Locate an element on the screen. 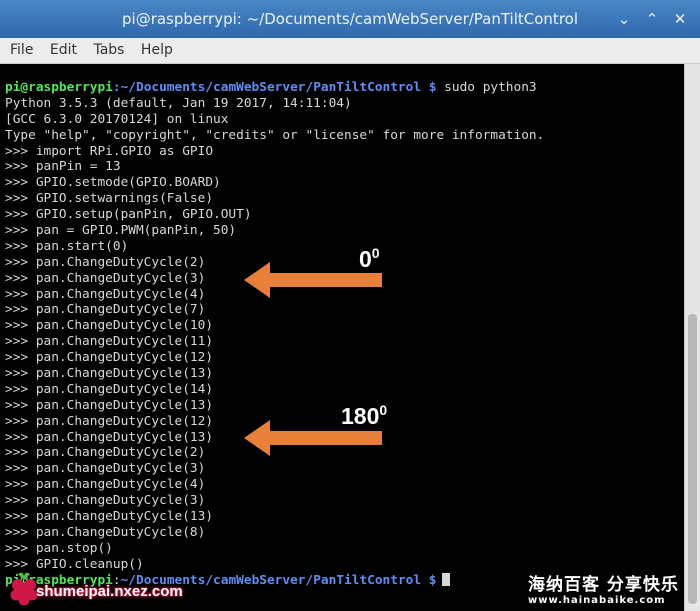  terminal-line: >>> pan.ChangeDutyCycle(10) is located at coordinates (109, 326).